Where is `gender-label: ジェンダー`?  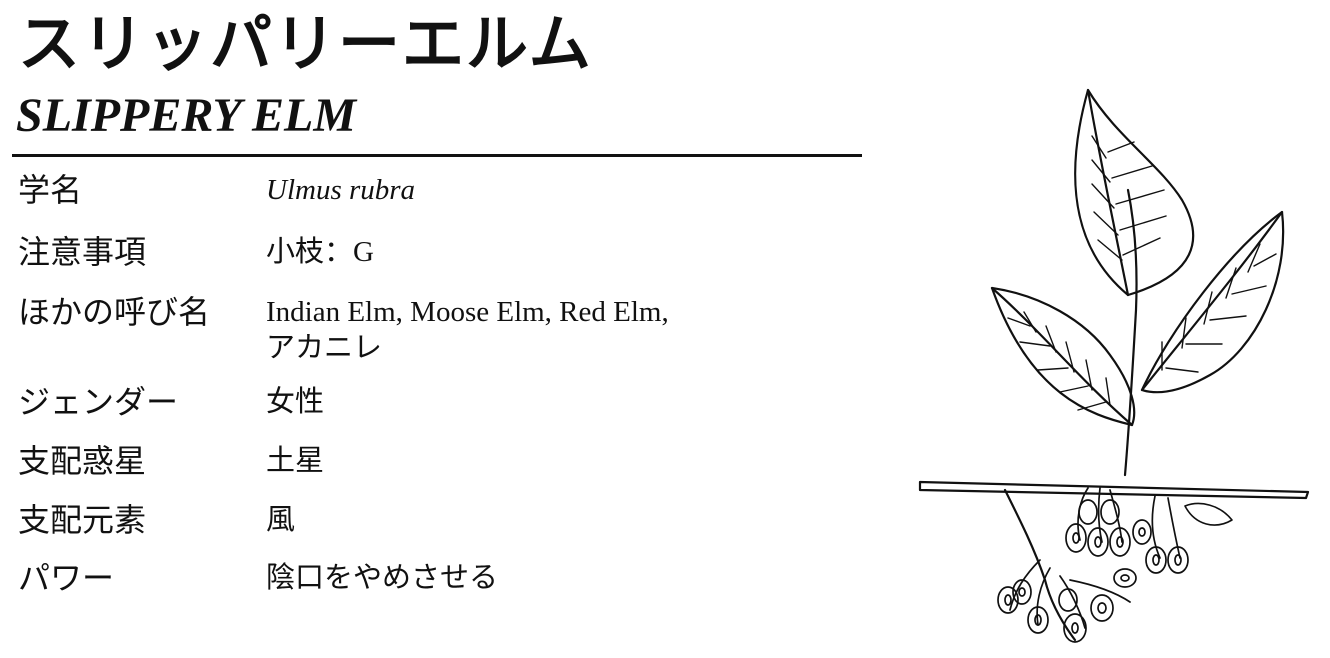
gender-label: ジェンダー is located at coordinates (98, 402).